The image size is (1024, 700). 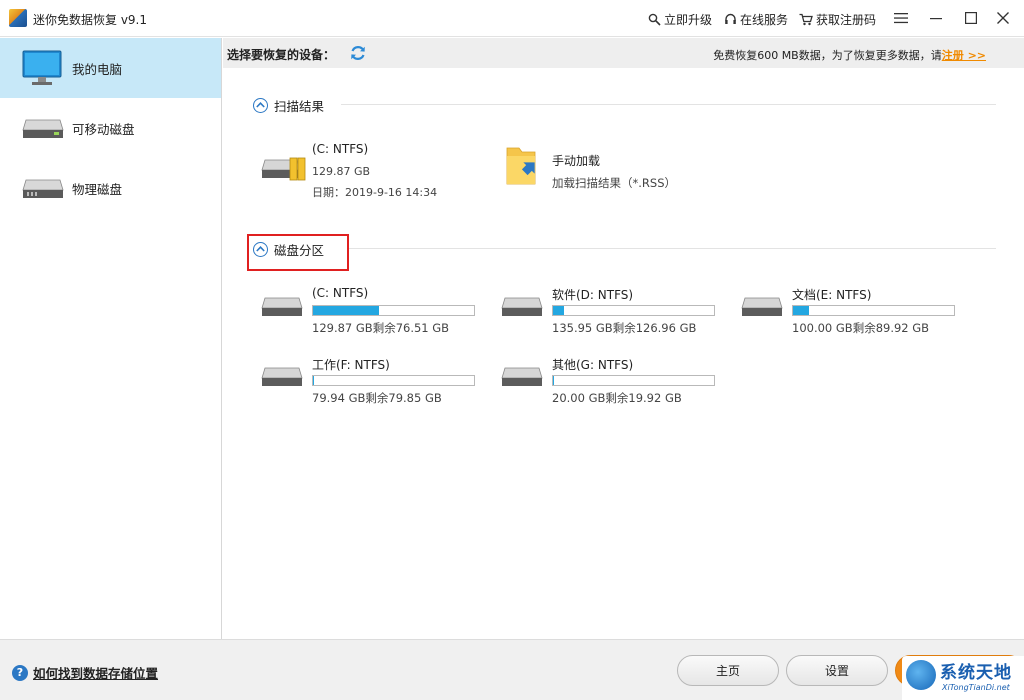 What do you see at coordinates (688, 20) in the screenshot?
I see `upgrade-label: 立即升级` at bounding box center [688, 20].